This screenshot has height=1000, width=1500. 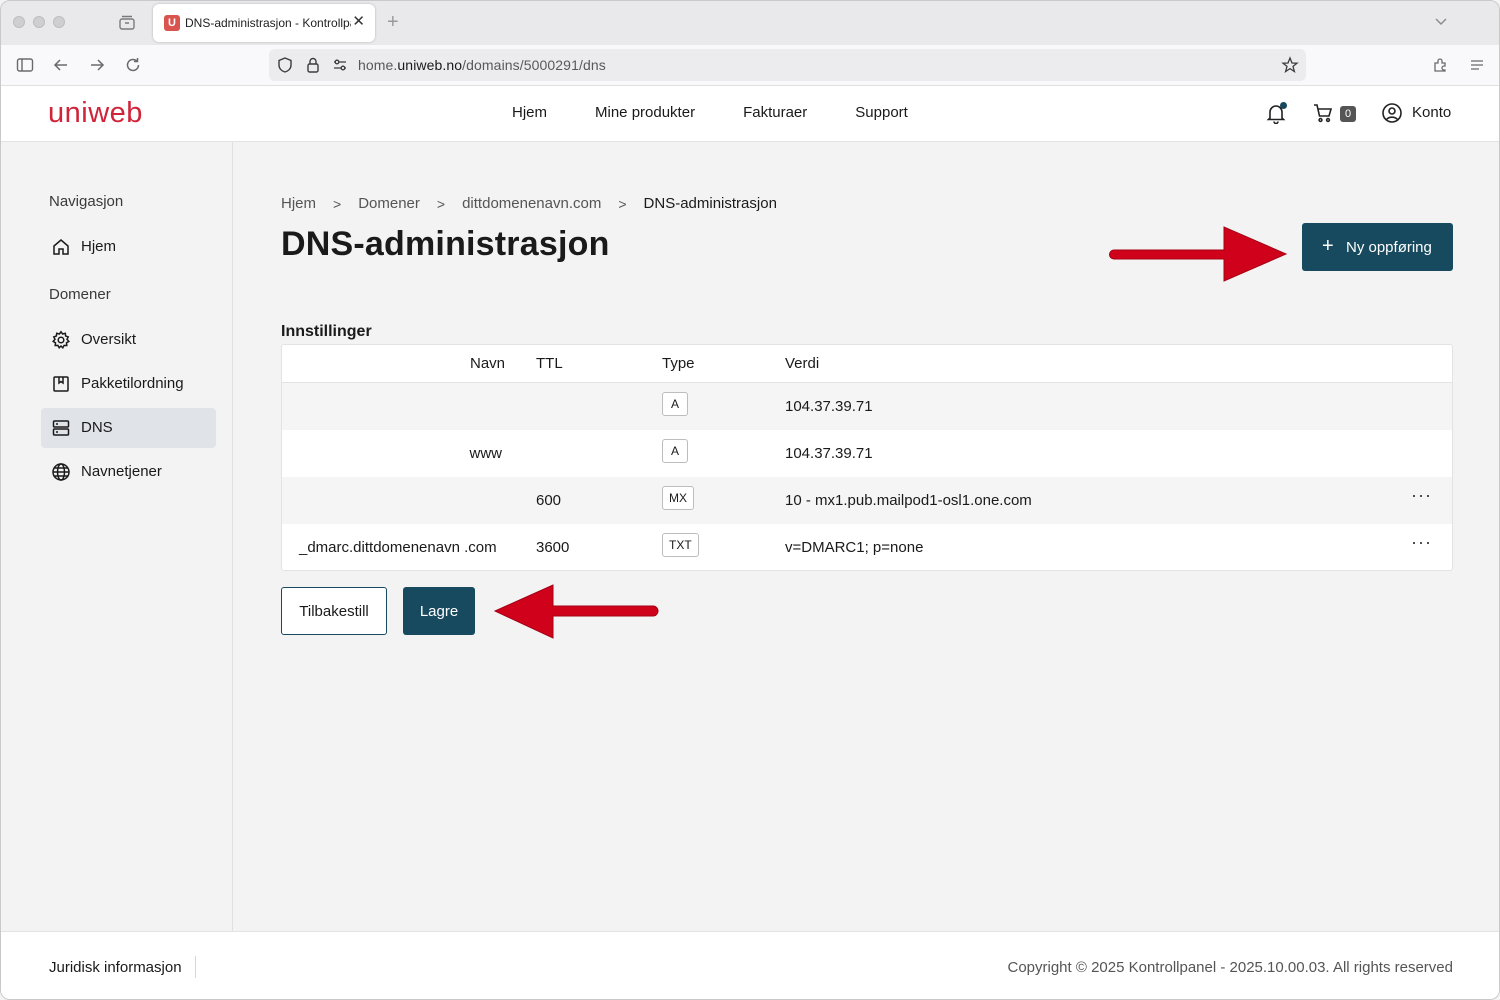 I want to click on new-tab-icon: +, so click(x=393, y=22).